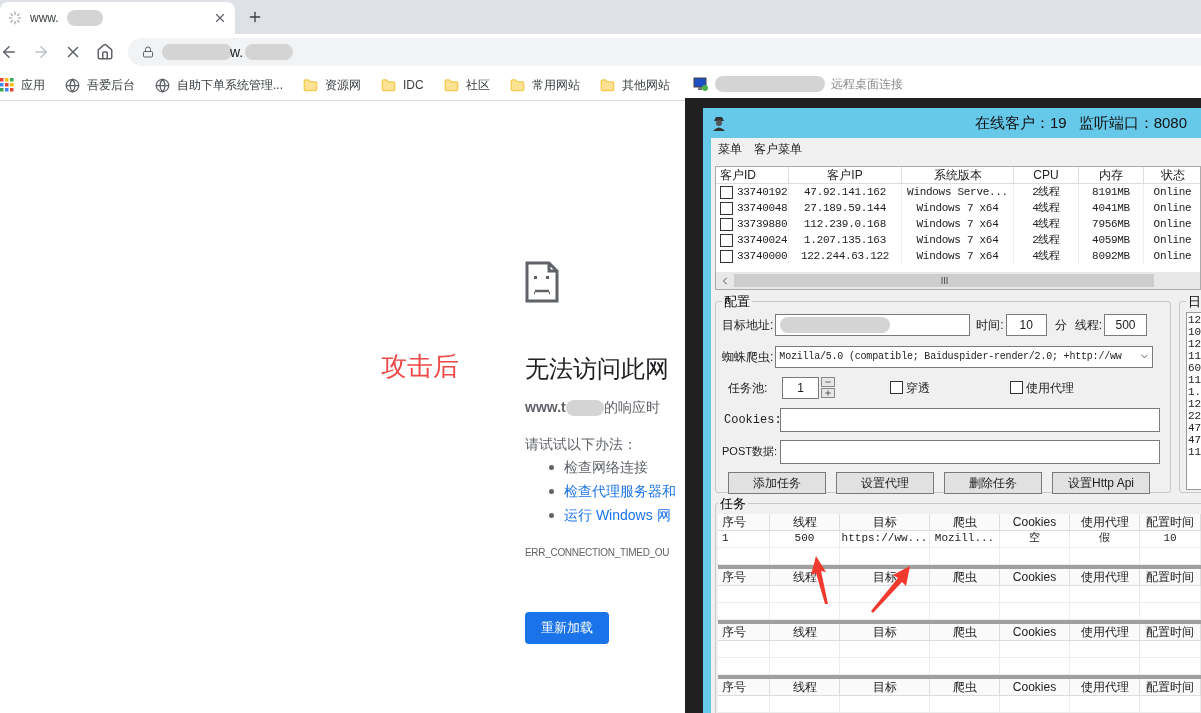 The height and width of the screenshot is (713, 1201). Describe the element at coordinates (148, 52) in the screenshot. I see `lock-icon` at that location.